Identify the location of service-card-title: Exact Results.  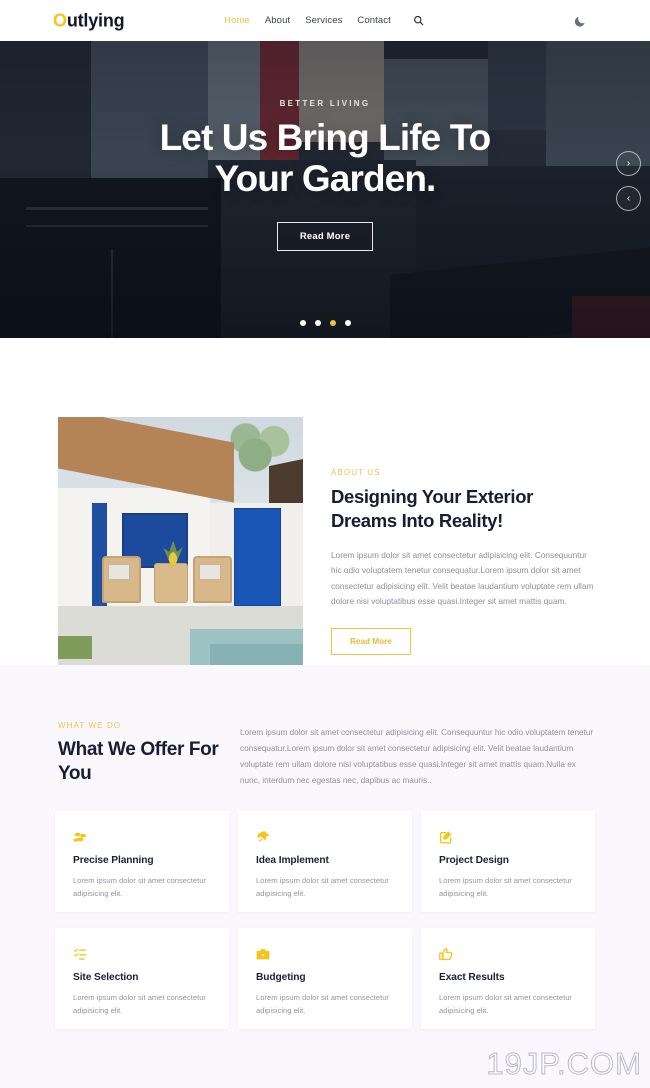
(472, 977).